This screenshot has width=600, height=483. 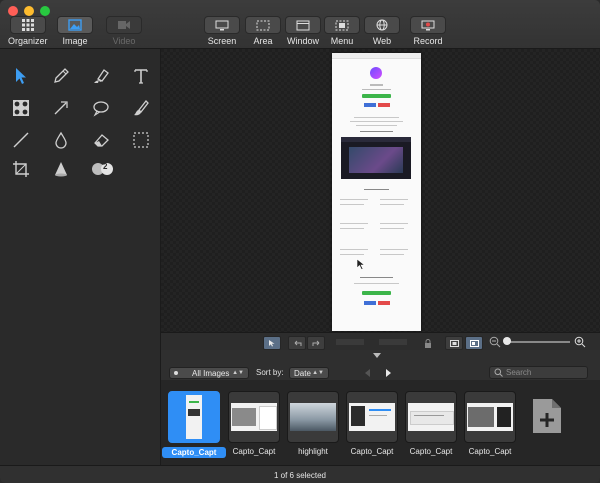 What do you see at coordinates (350, 342) in the screenshot?
I see `arrange-buttons` at bounding box center [350, 342].